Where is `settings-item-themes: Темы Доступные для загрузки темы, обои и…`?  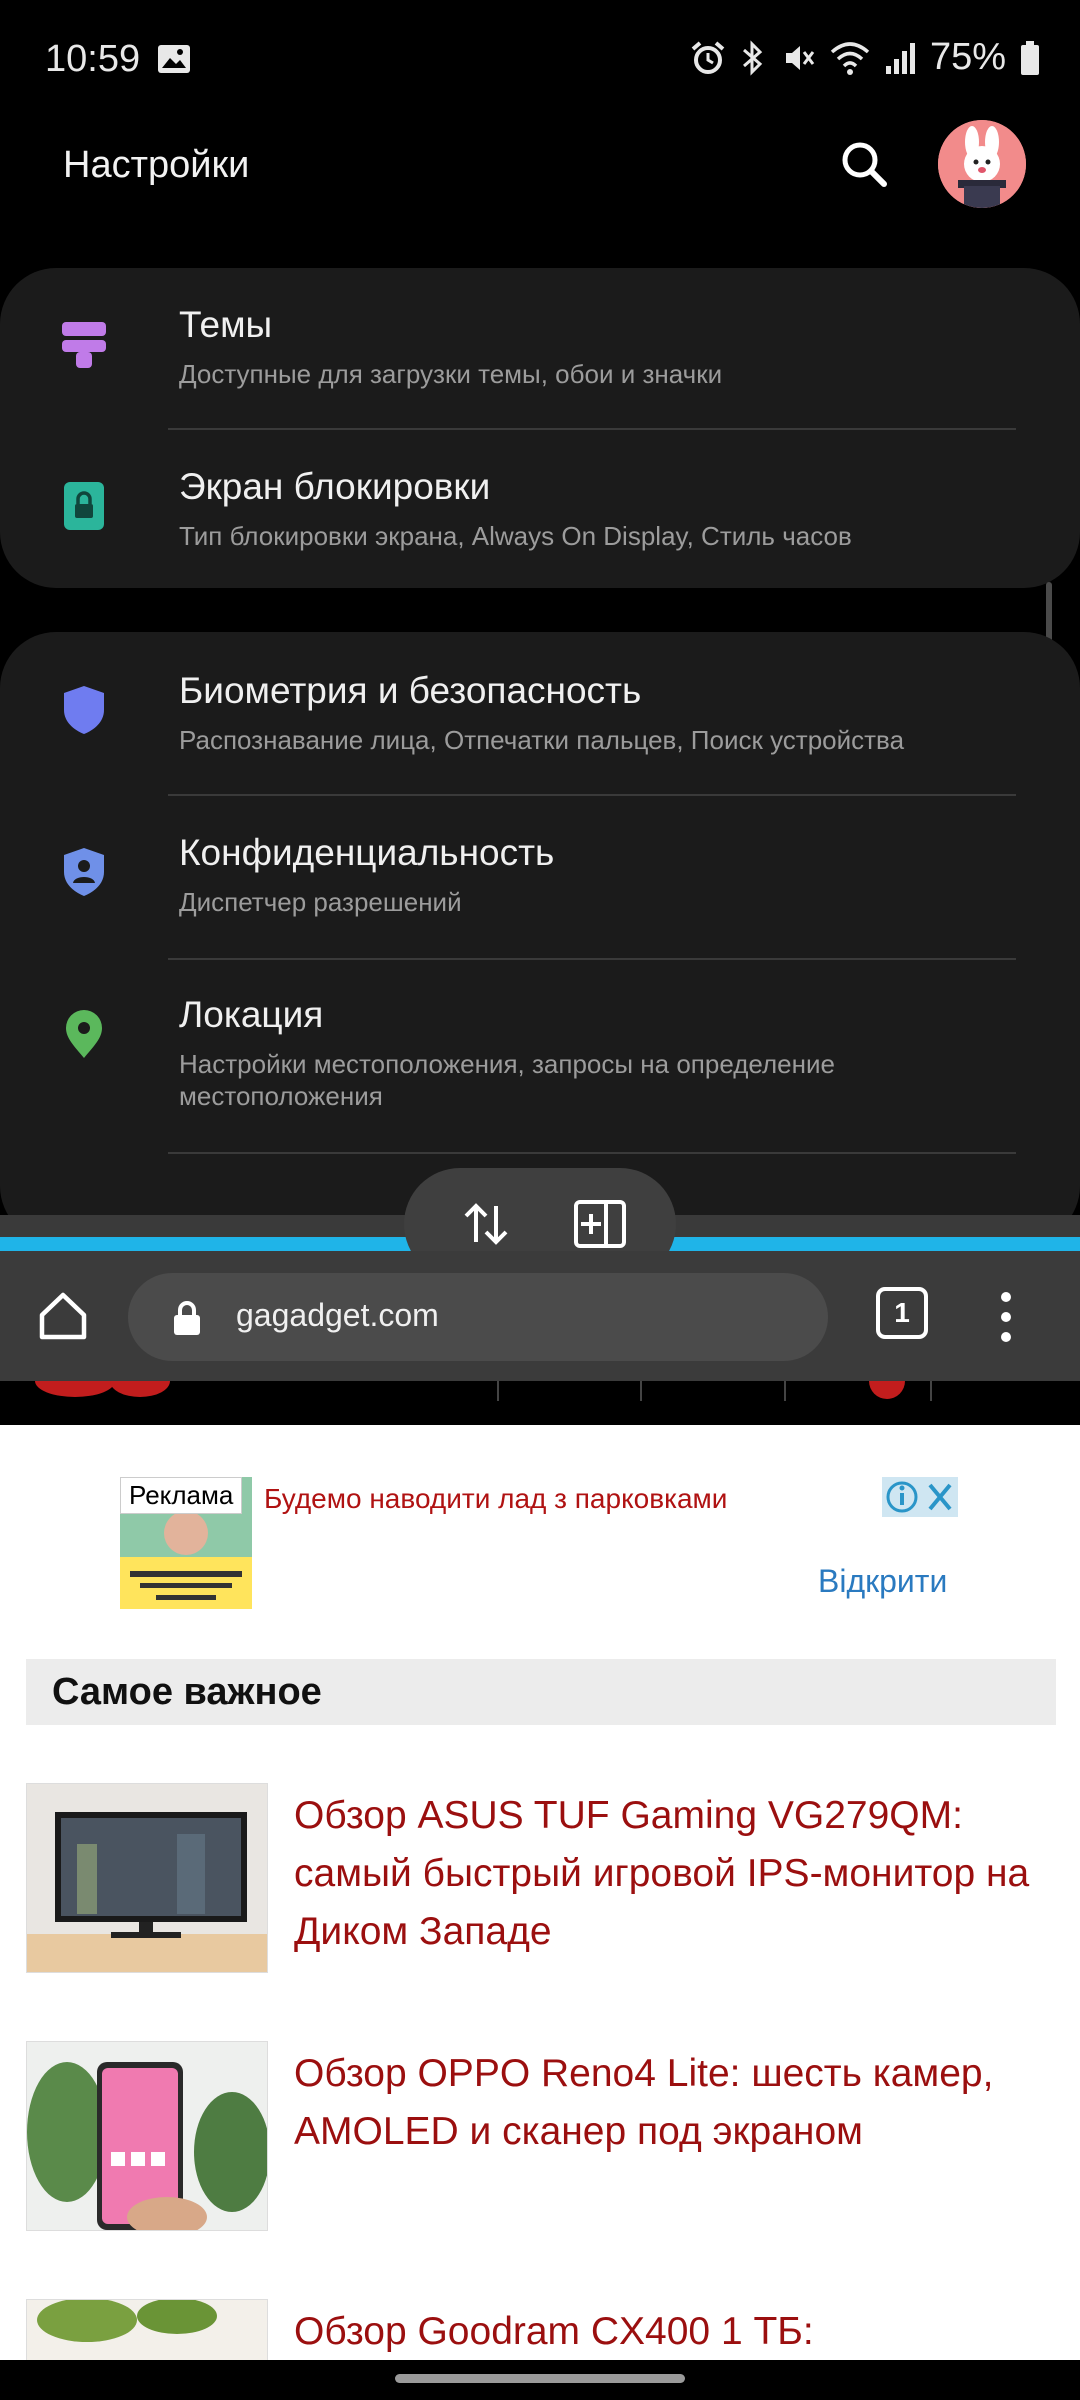
settings-item-themes: Темы Доступные для загрузки темы, обои и… is located at coordinates (540, 349).